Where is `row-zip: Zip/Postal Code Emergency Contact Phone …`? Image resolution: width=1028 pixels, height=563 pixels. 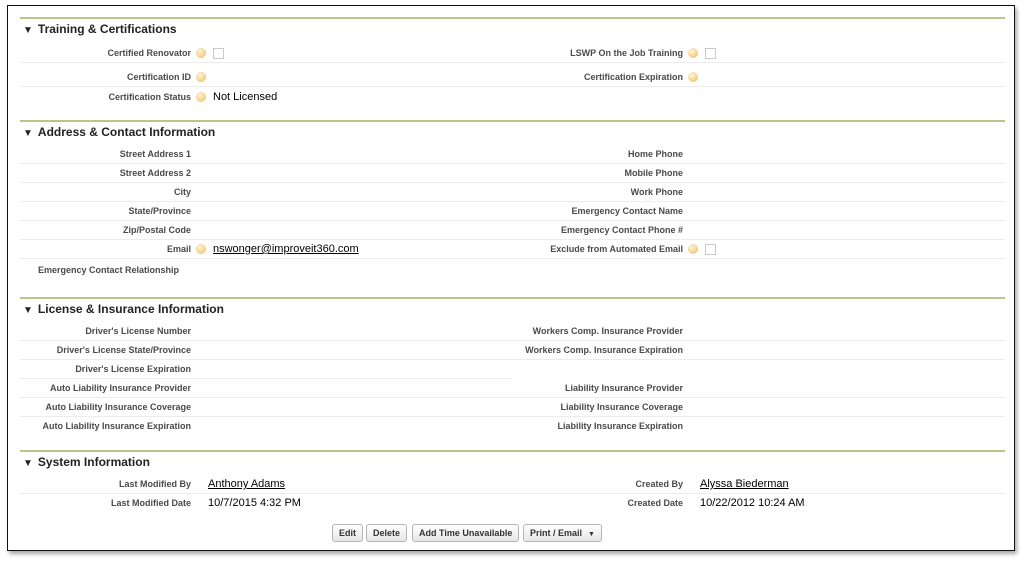 row-zip: Zip/Postal Code Emergency Contact Phone … is located at coordinates (512, 230).